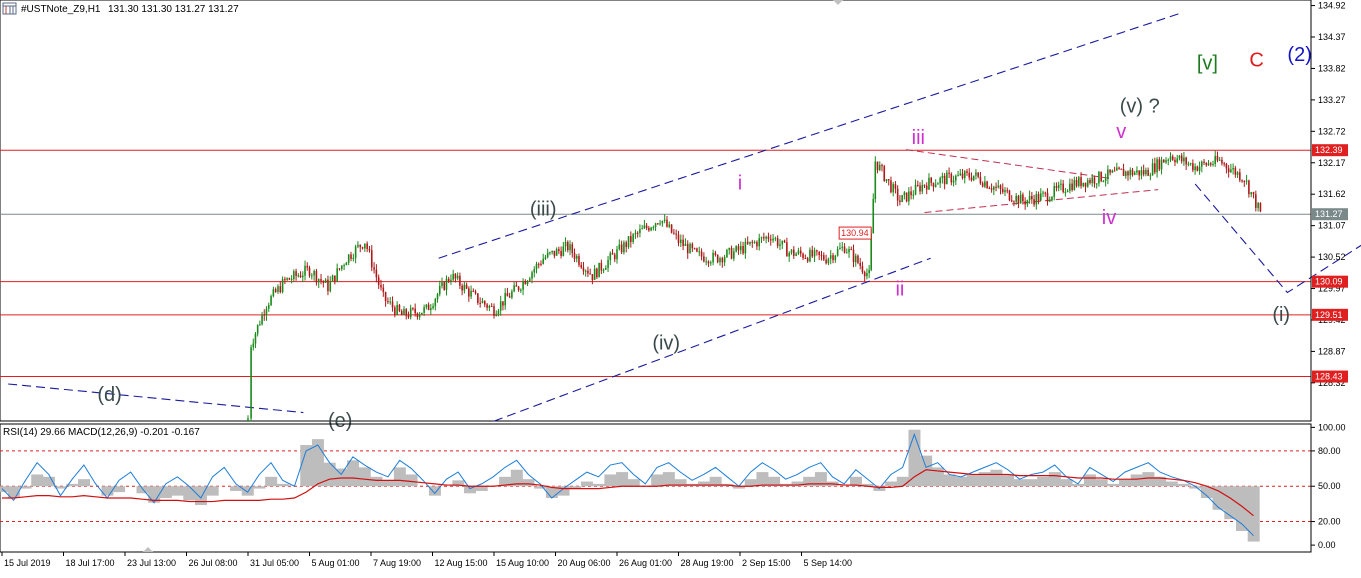 This screenshot has height=578, width=1361. What do you see at coordinates (828, 563) in the screenshot?
I see `time-tick-label: 5 Sep 14:00` at bounding box center [828, 563].